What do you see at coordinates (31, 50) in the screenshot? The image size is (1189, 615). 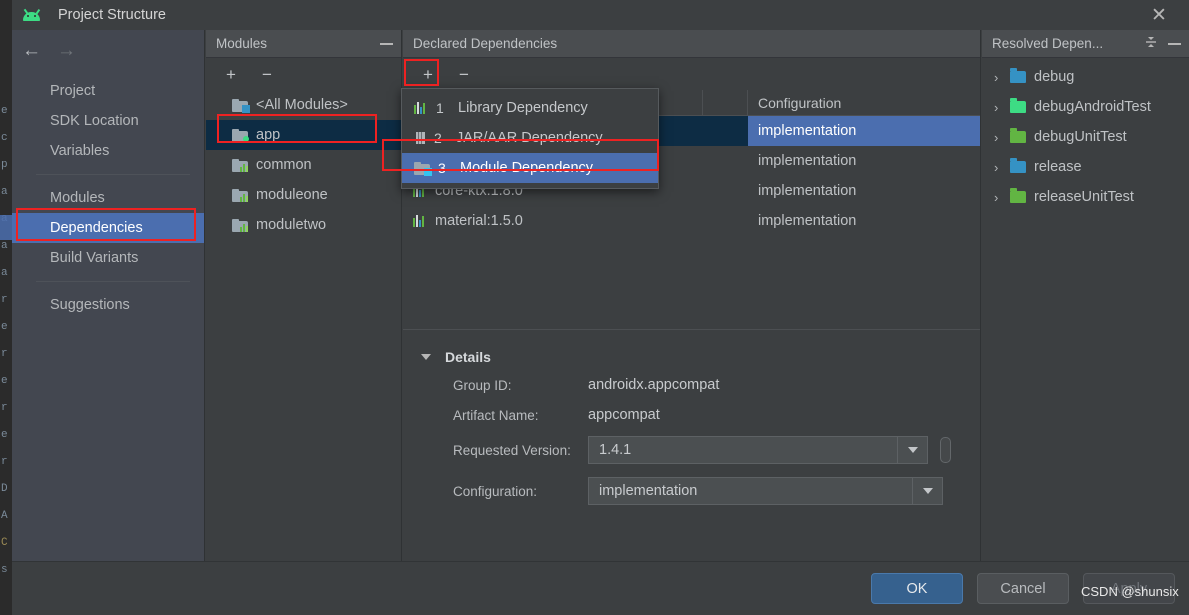 I see `back-arrow-icon: ←` at bounding box center [31, 50].